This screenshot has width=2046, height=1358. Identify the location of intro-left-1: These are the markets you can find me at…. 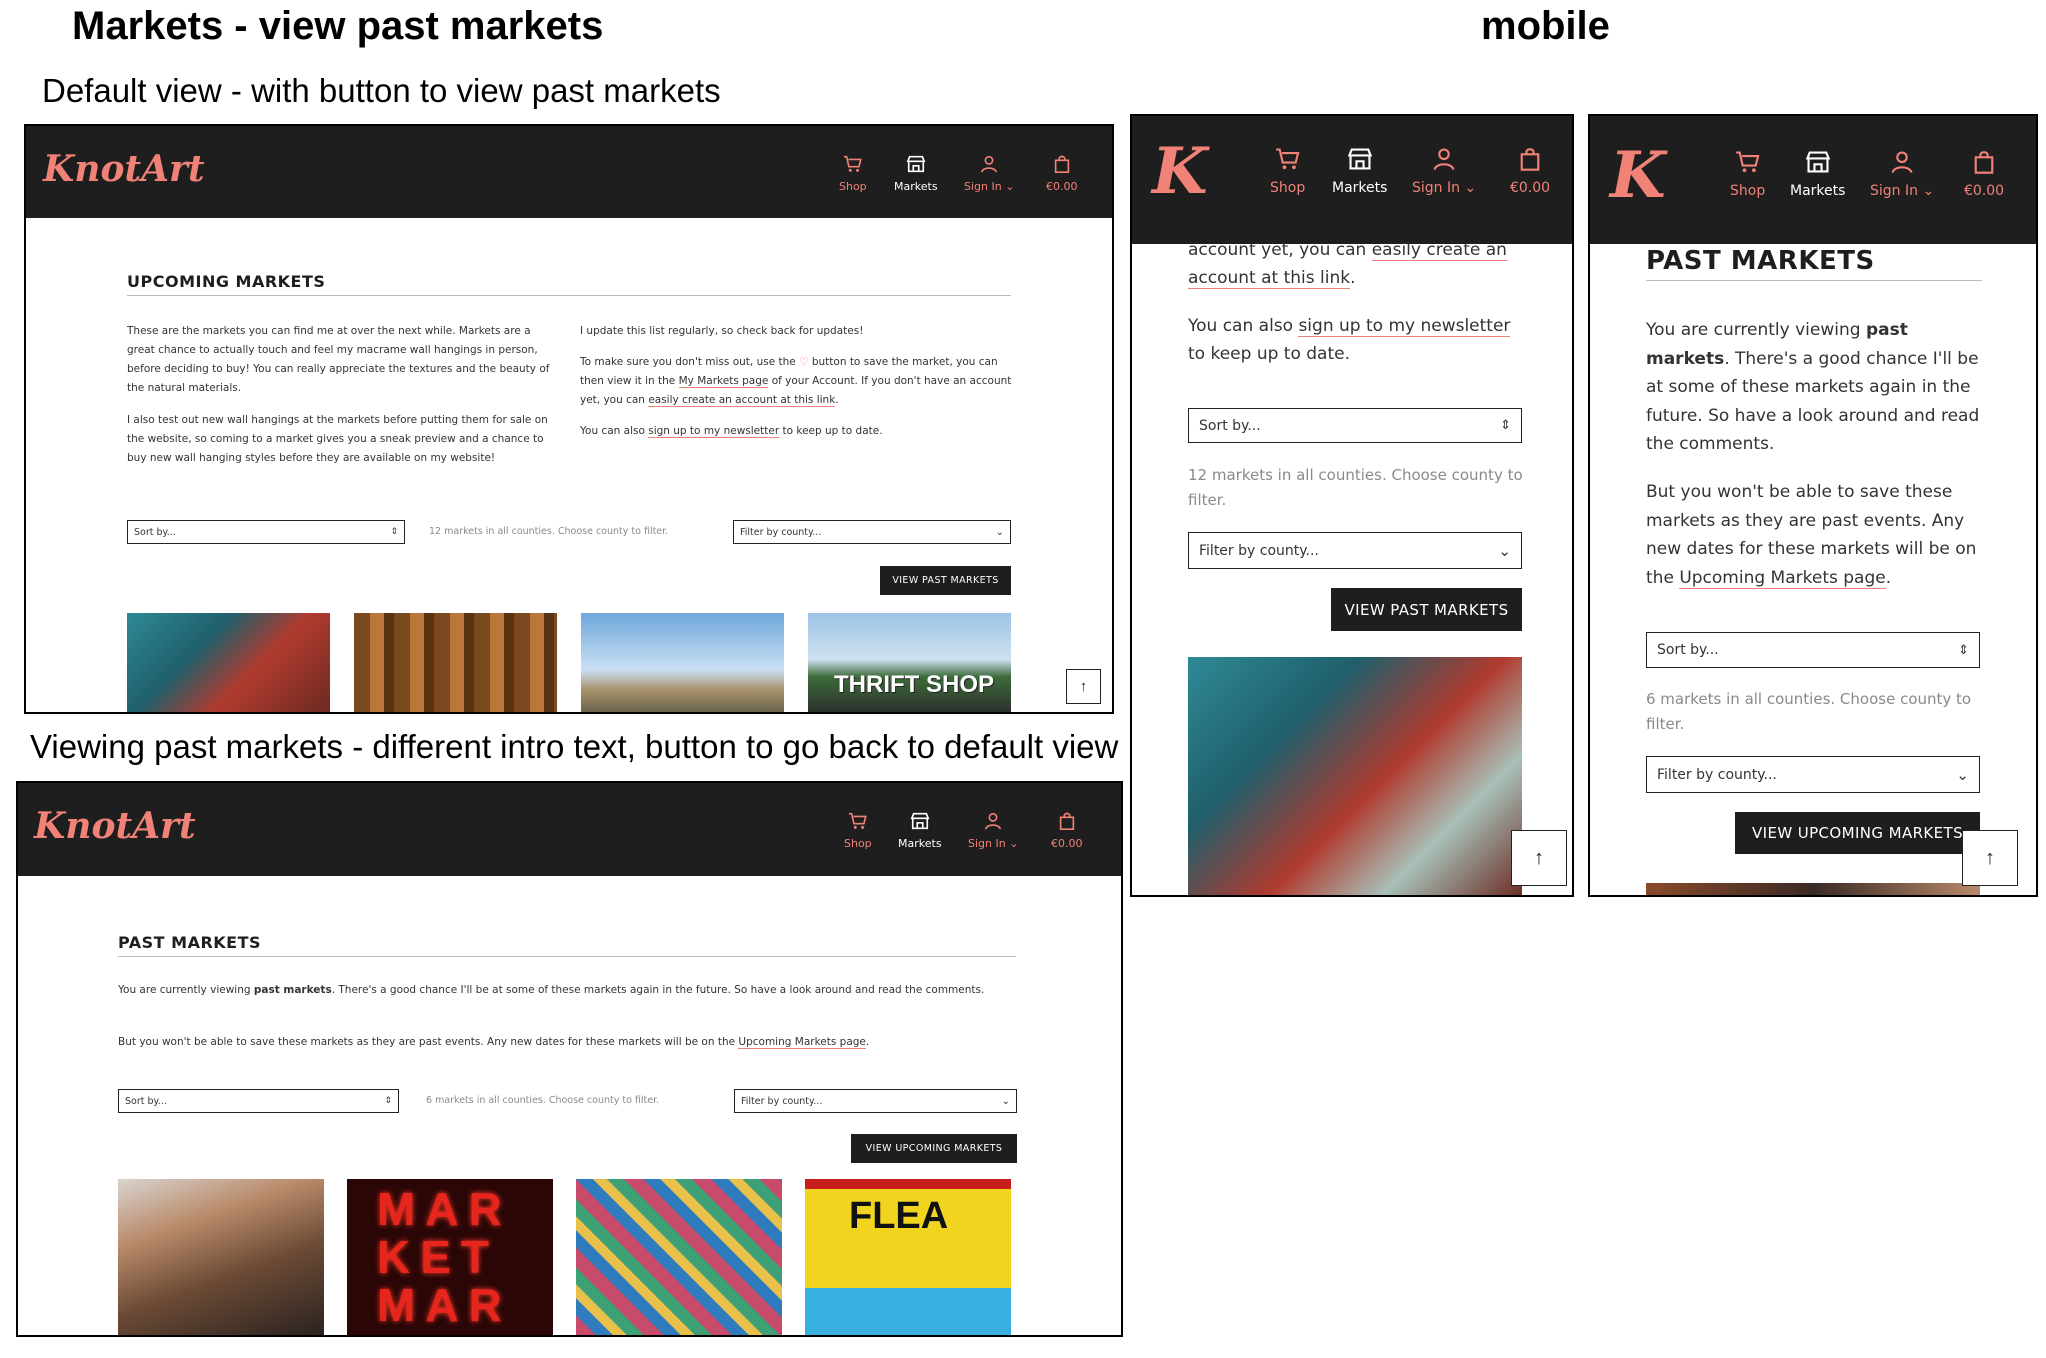
(338, 359).